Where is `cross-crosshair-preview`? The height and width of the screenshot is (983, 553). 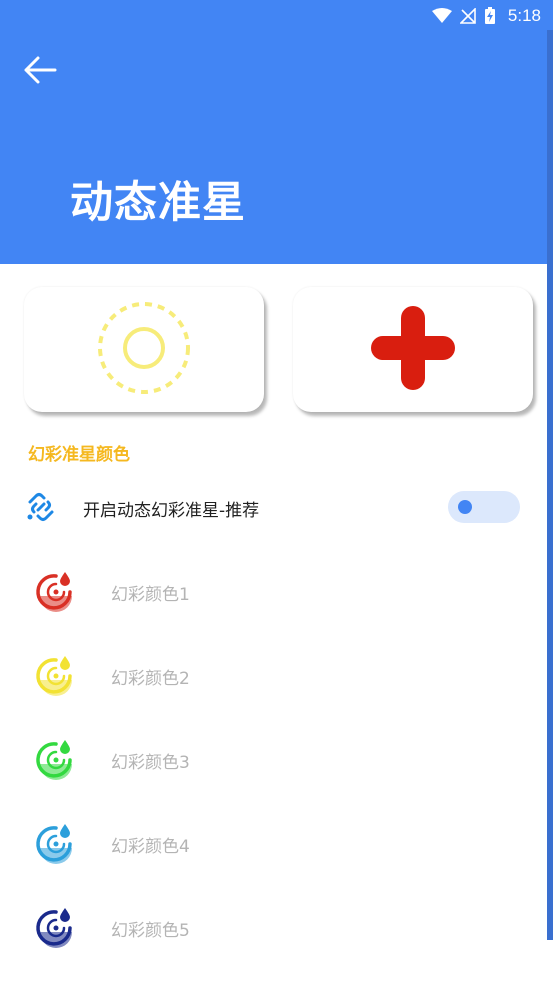 cross-crosshair-preview is located at coordinates (413, 349).